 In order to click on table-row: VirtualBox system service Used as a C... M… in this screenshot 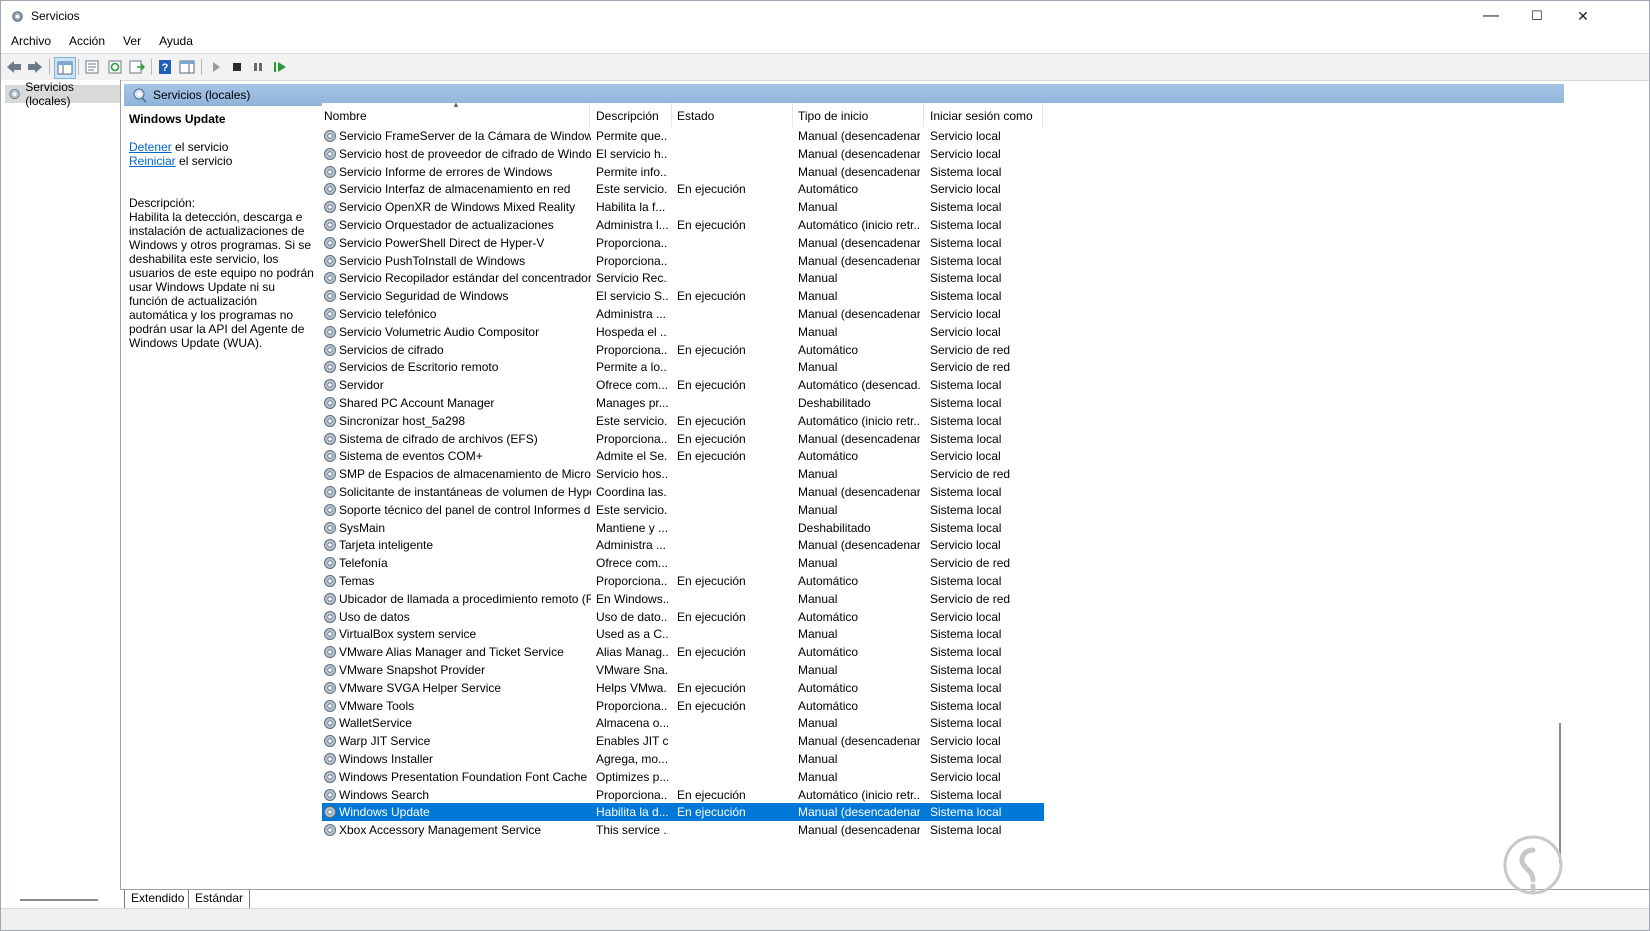, I will do `click(683, 634)`.